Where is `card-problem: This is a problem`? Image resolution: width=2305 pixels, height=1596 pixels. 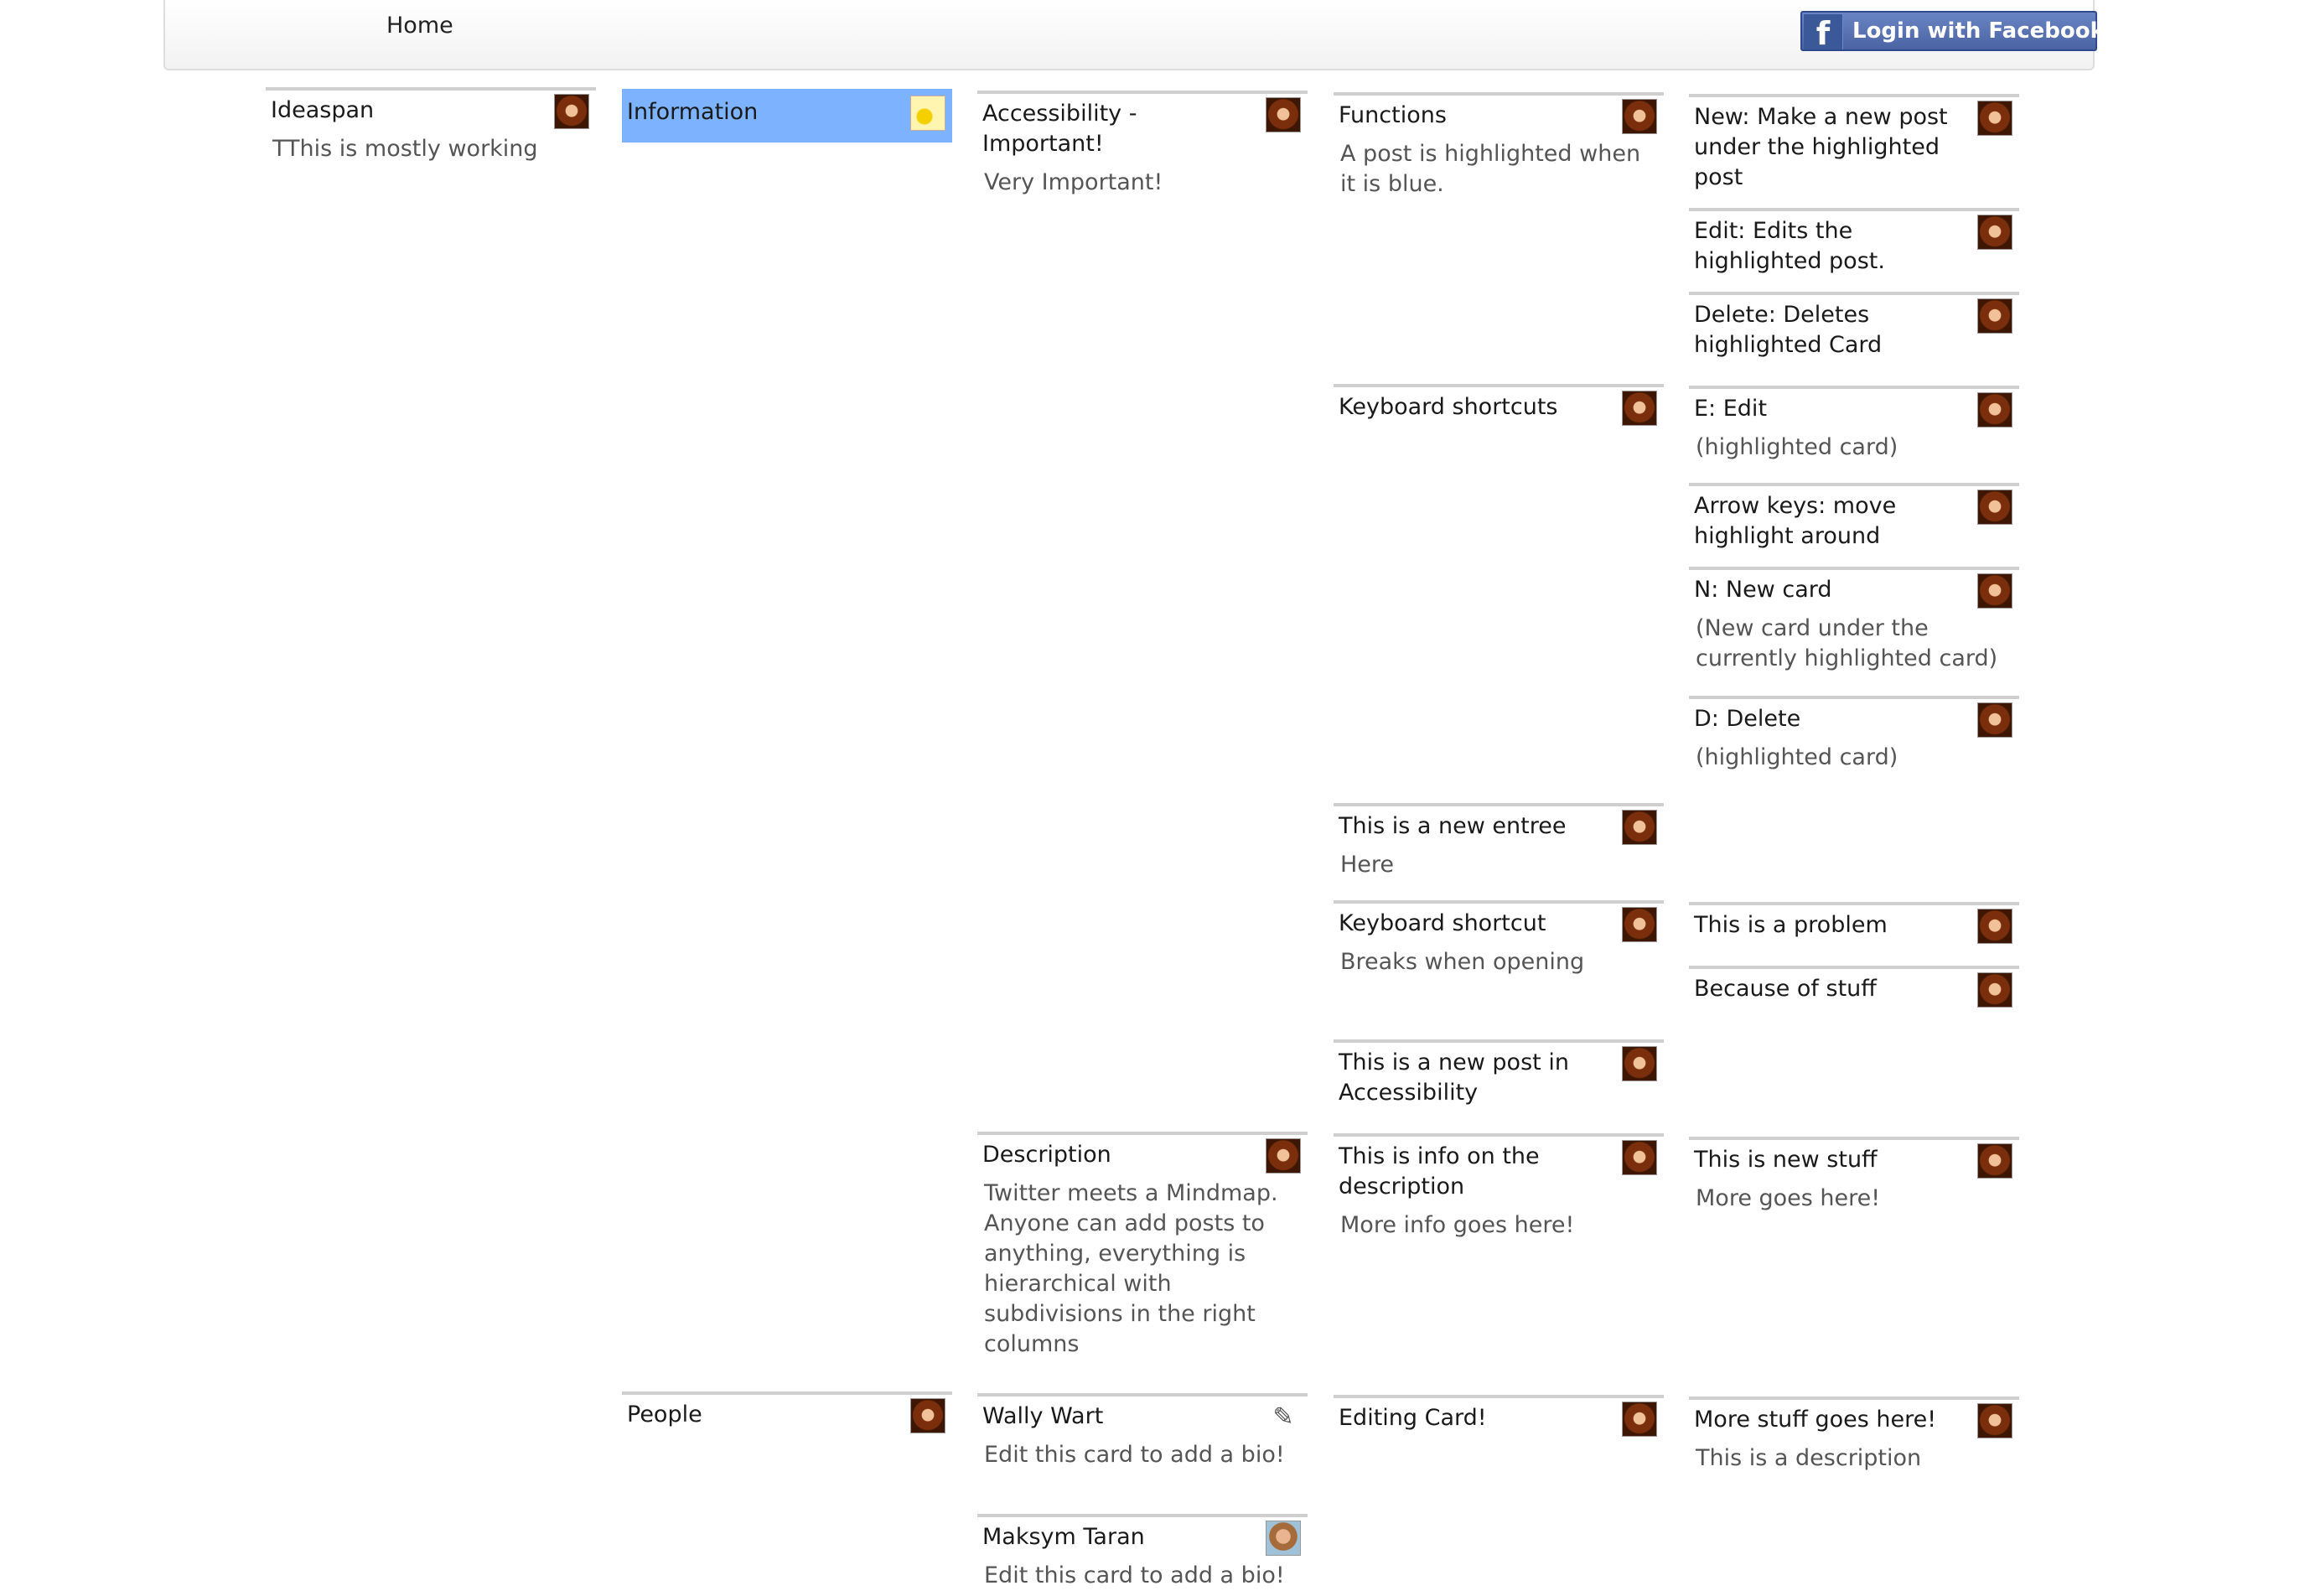
card-problem: This is a problem is located at coordinates (1854, 924).